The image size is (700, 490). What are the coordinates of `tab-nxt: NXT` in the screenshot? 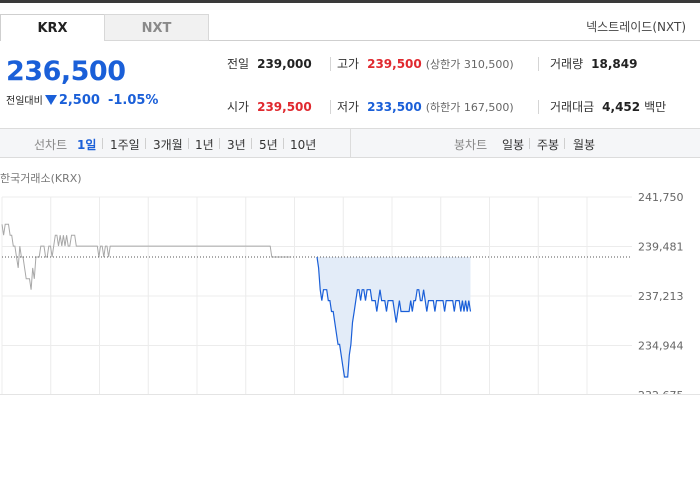 It's located at (156, 27).